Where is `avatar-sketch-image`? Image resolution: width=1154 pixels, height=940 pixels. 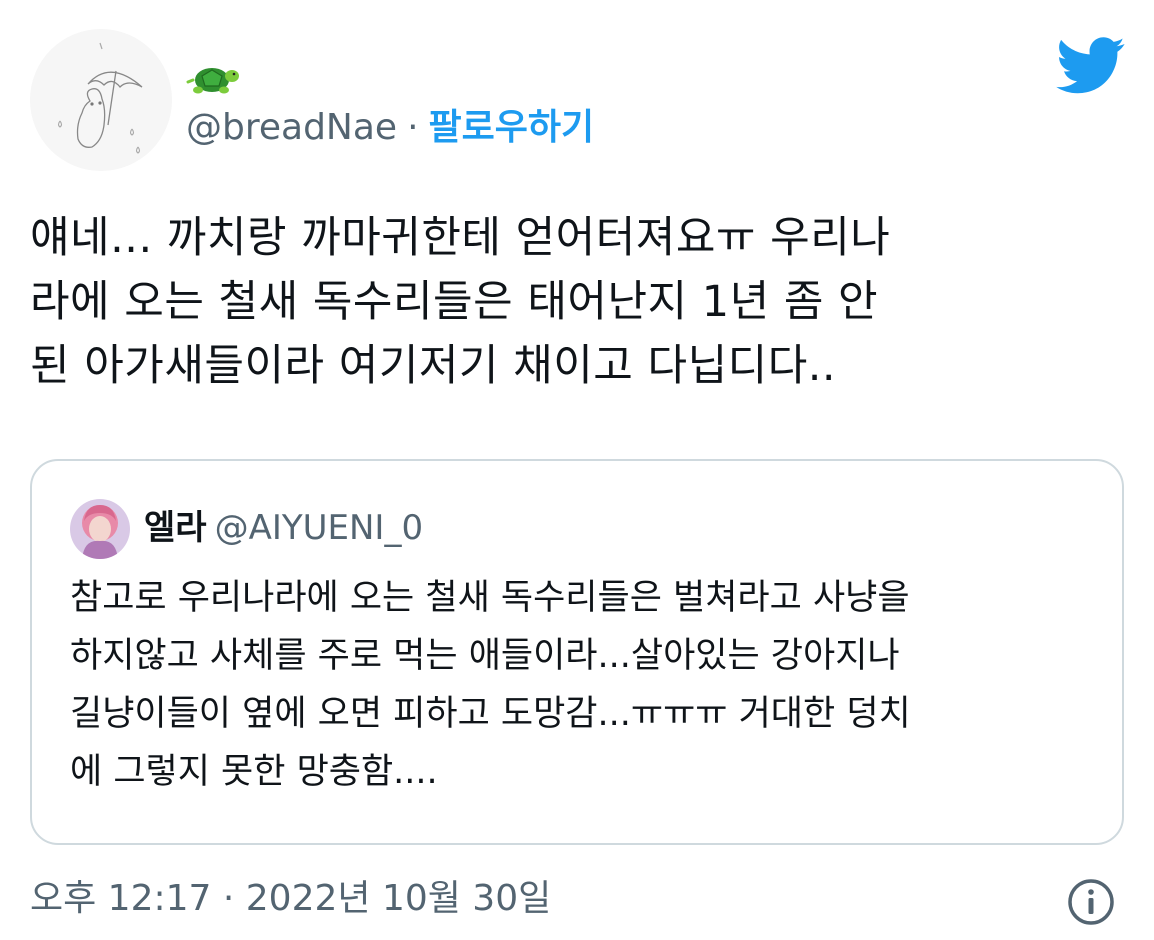
avatar-sketch-image is located at coordinates (101, 100).